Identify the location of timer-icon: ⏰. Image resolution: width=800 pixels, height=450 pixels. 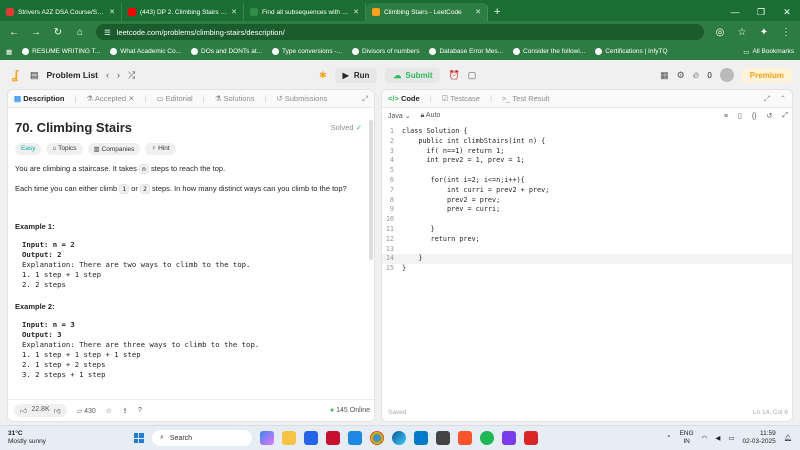
(453, 75).